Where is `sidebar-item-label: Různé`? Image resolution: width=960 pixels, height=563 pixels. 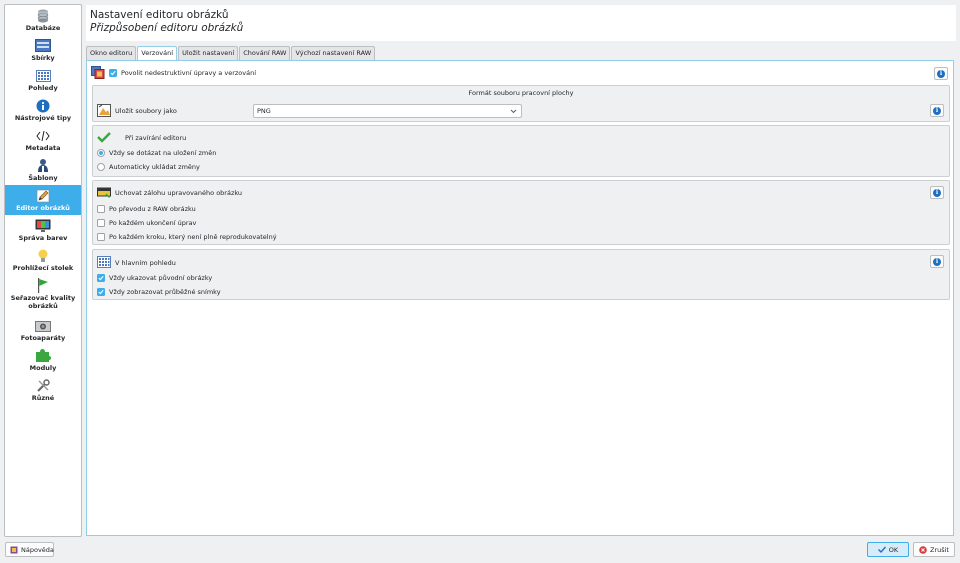
sidebar-item-label: Různé is located at coordinates (43, 398).